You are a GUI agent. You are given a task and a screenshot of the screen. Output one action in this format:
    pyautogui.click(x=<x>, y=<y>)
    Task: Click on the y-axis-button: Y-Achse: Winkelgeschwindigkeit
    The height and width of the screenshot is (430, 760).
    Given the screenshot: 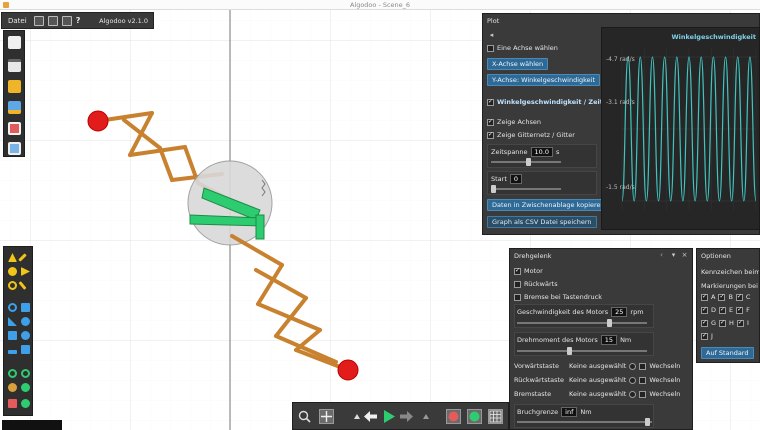 What is the action you would take?
    pyautogui.click(x=544, y=80)
    